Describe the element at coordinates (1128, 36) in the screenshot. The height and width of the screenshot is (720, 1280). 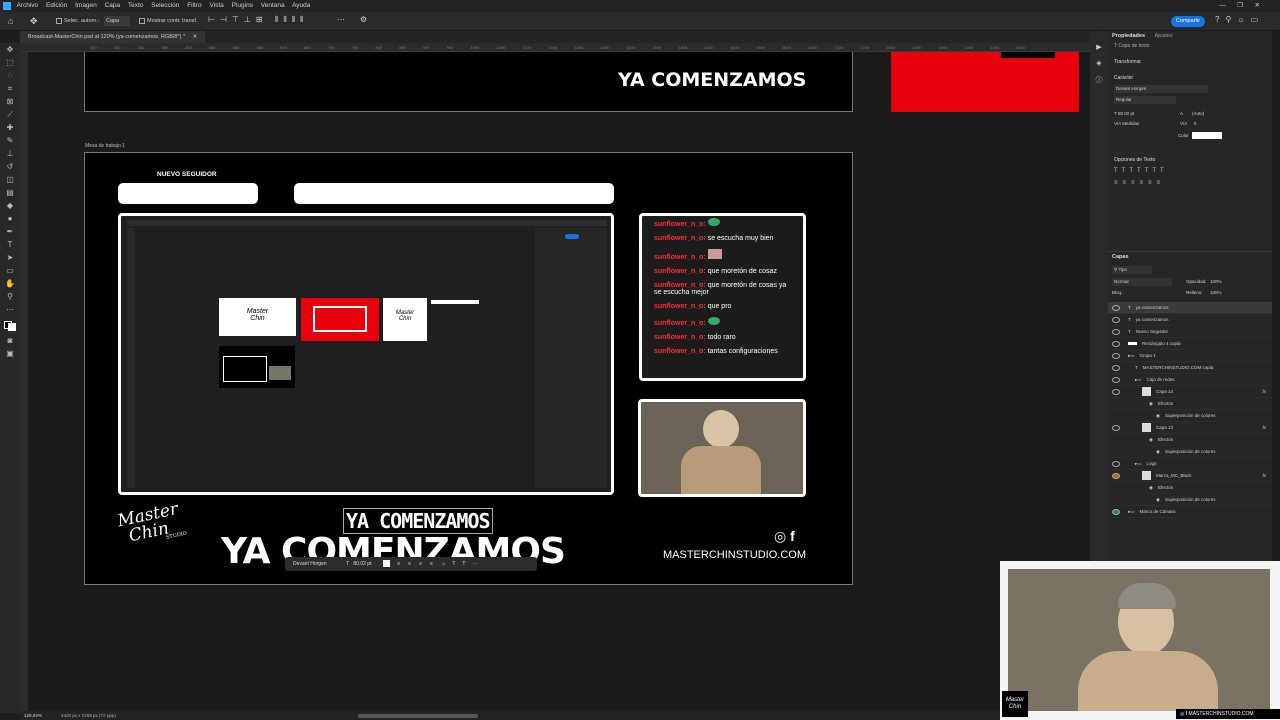
I see `tab-properties: Propiedades` at that location.